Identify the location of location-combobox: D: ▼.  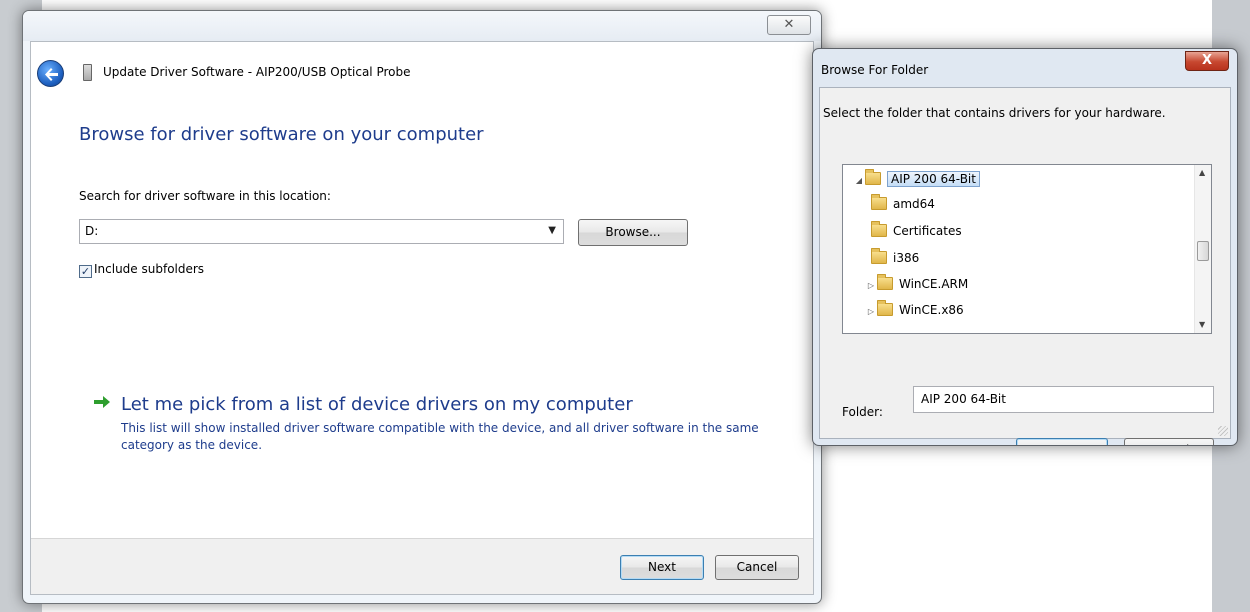
(321, 231).